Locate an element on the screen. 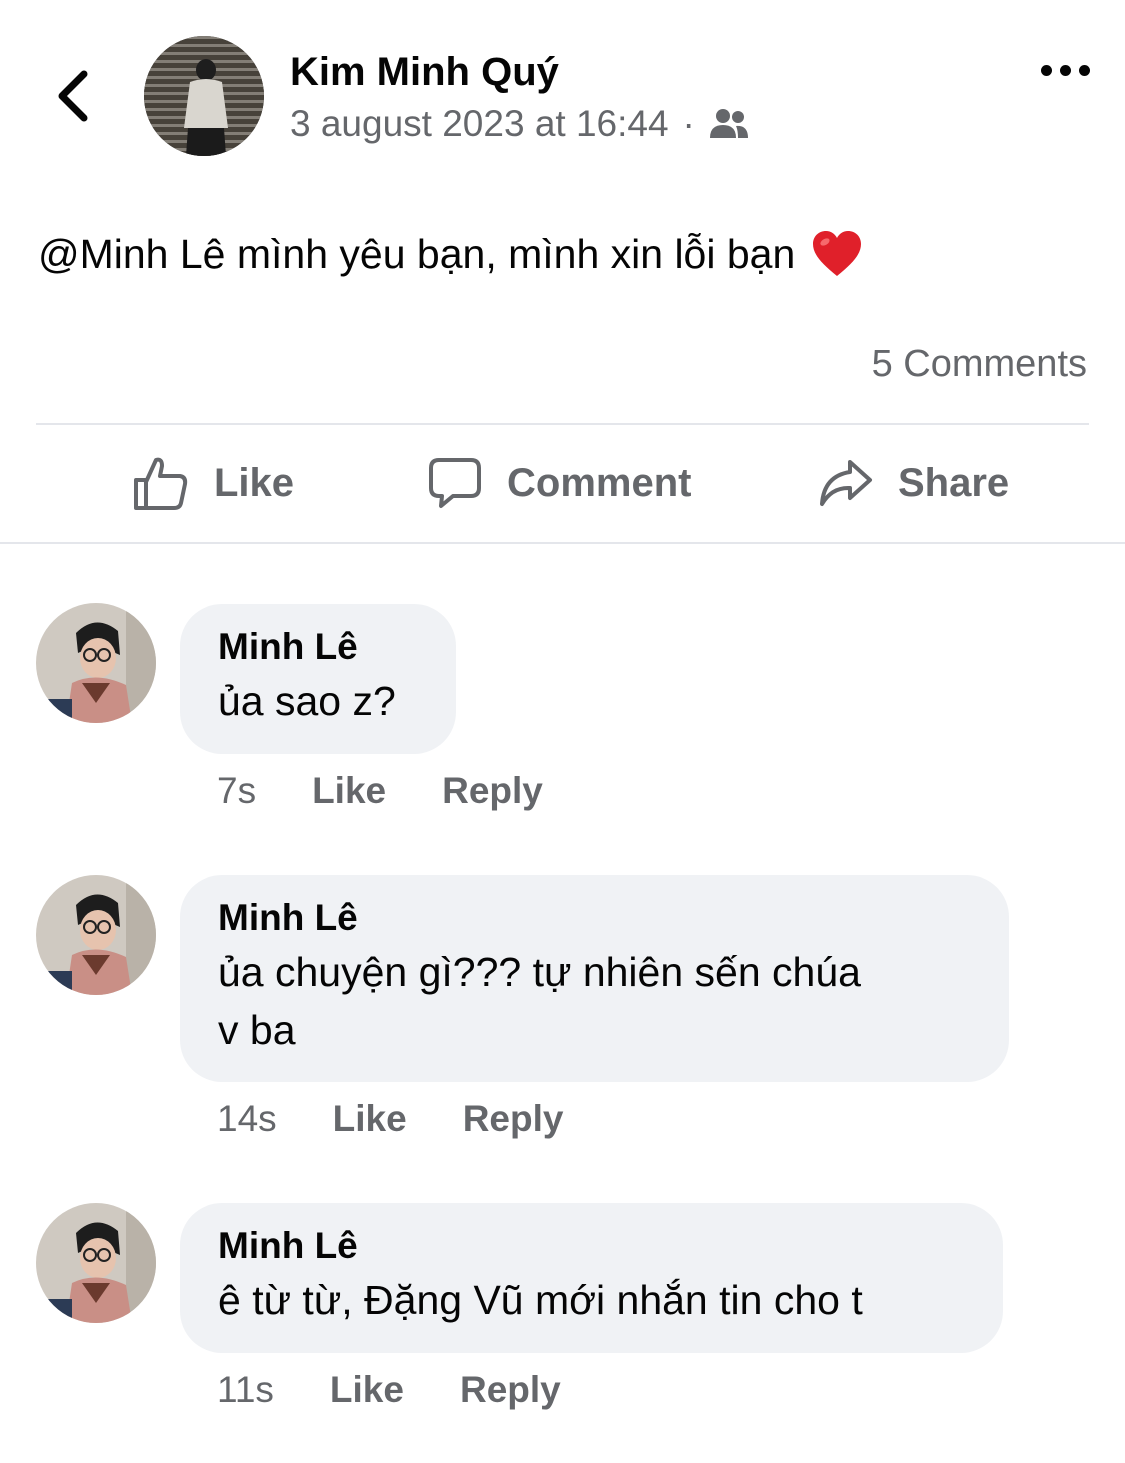 Image resolution: width=1125 pixels, height=1463 pixels. post-body-text: mình yêu bạn, mình xin lỗi bạn is located at coordinates (510, 254).